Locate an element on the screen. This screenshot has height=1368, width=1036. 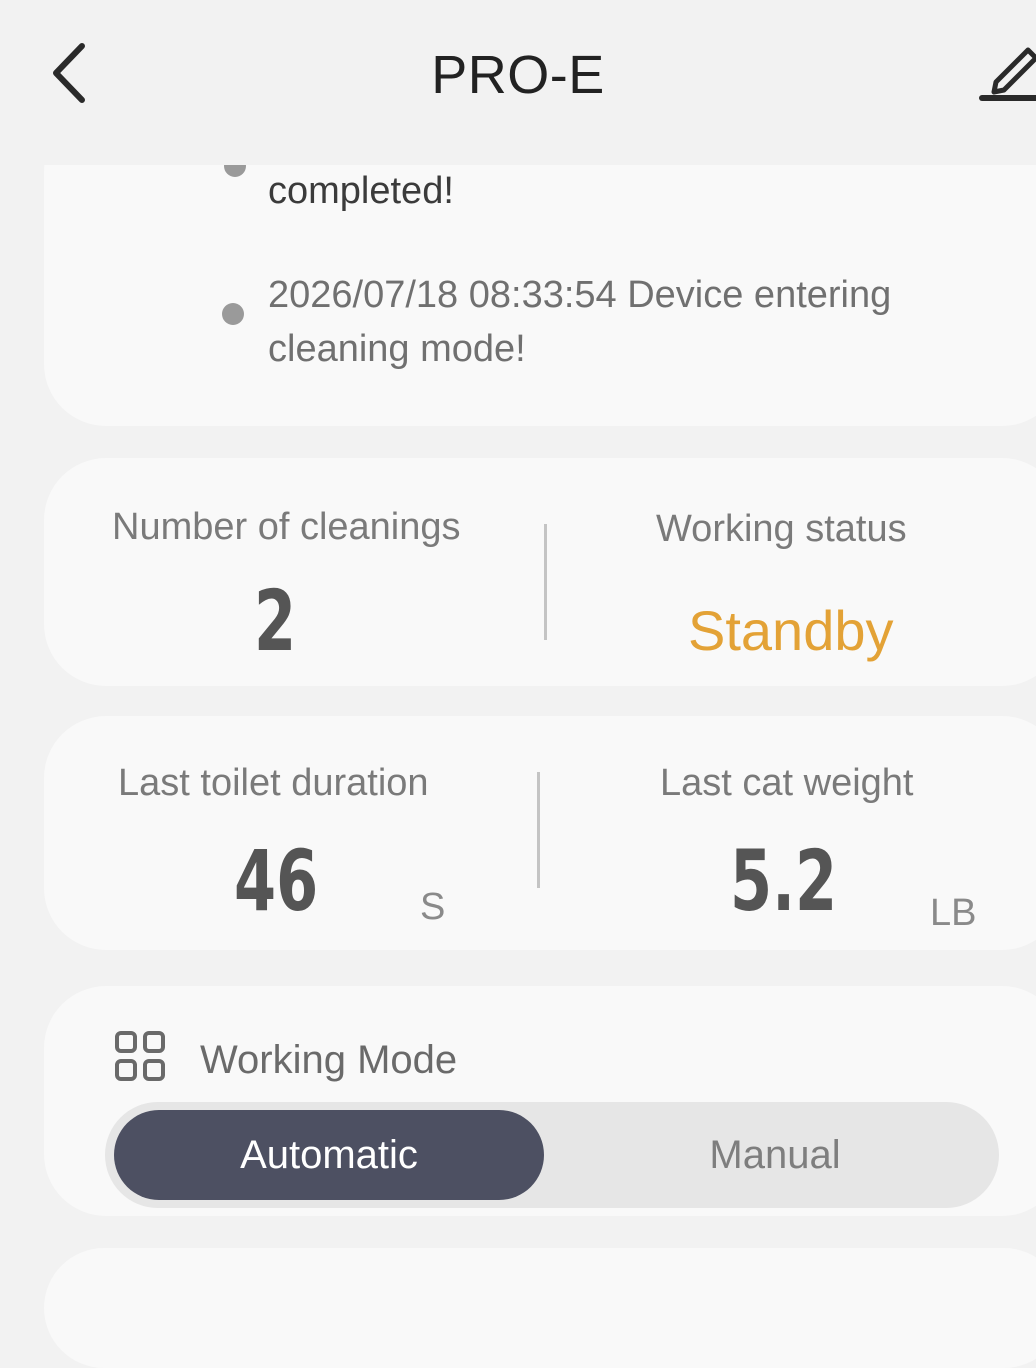
weight-value: 5.2 is located at coordinates (784, 881).